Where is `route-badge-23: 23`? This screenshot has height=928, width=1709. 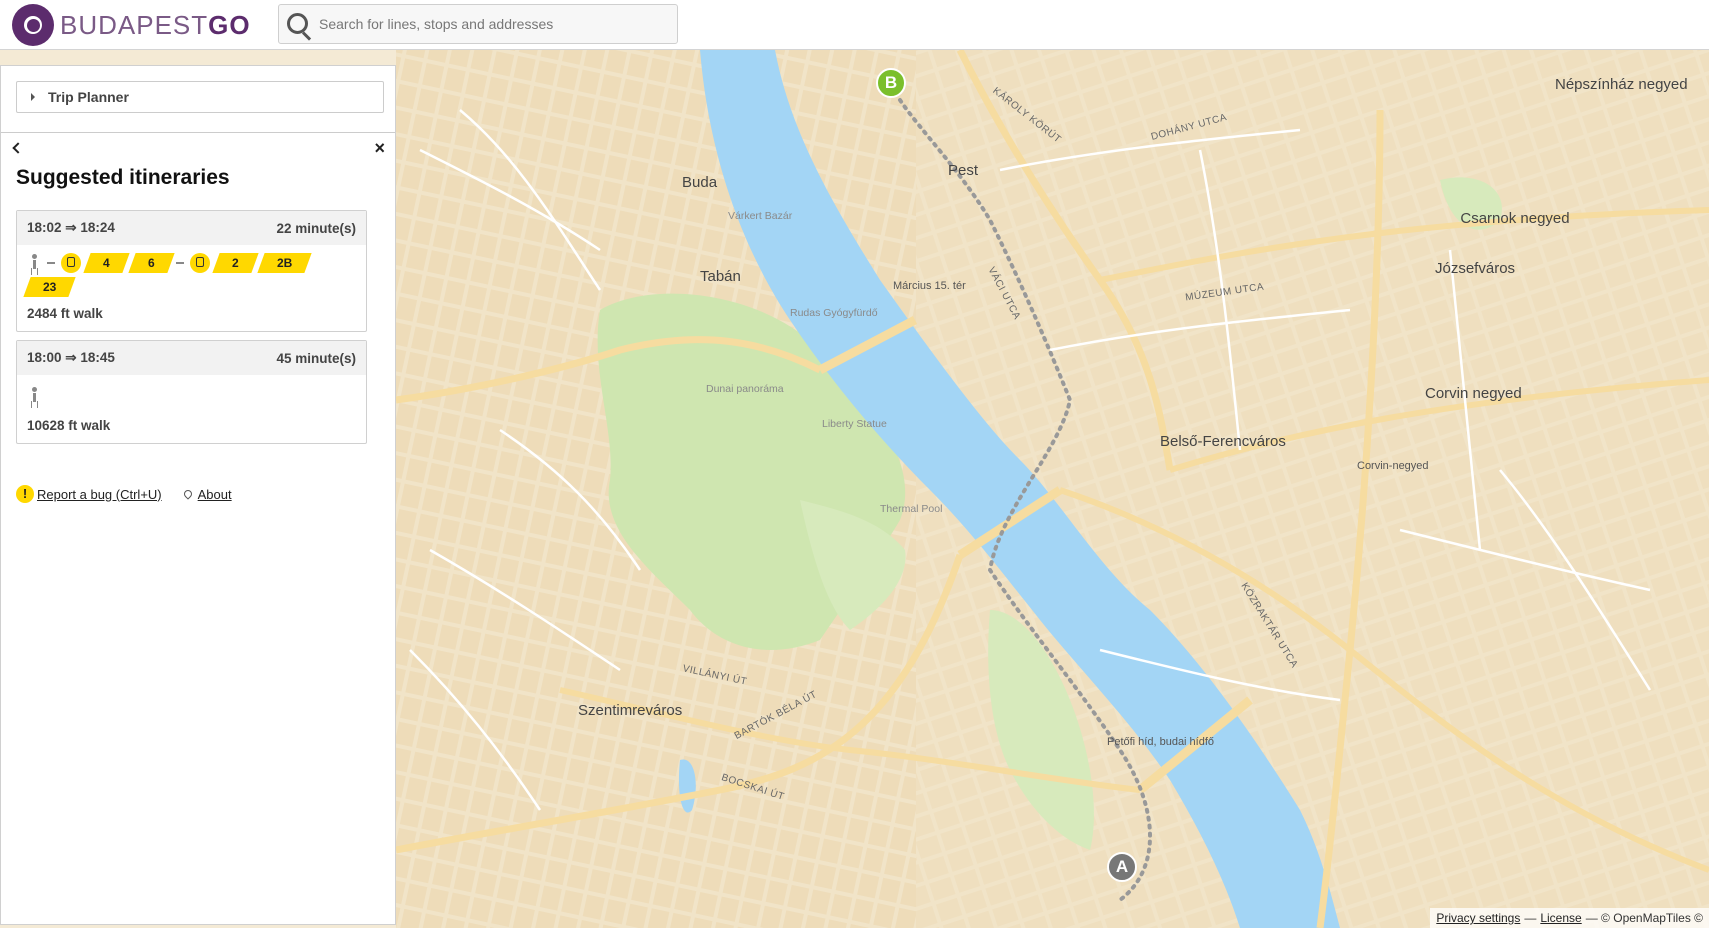 route-badge-23: 23 is located at coordinates (49, 287).